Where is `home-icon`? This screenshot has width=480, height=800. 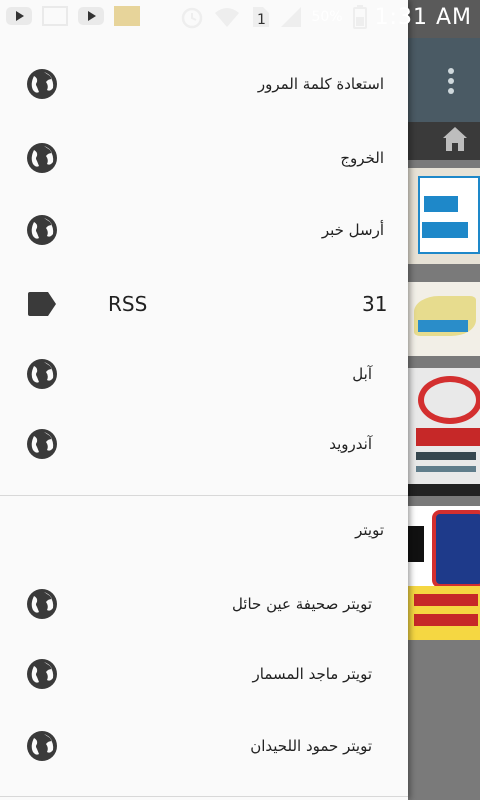
home-icon is located at coordinates (455, 139).